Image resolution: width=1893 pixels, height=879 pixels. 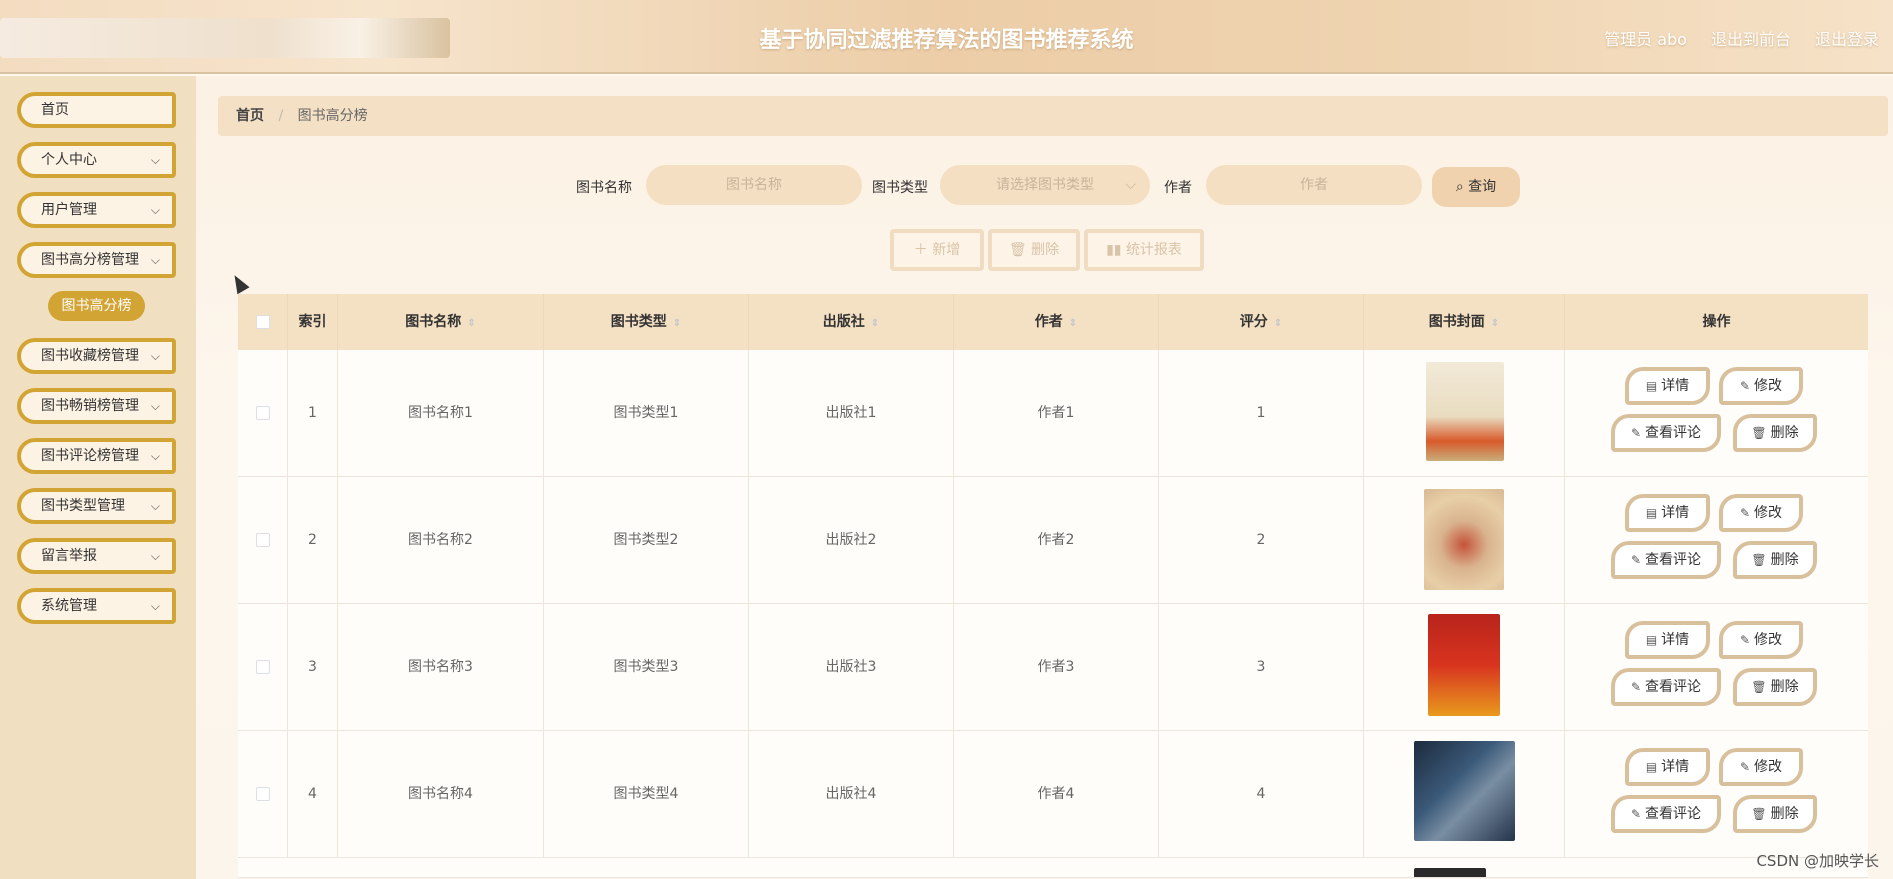 I want to click on sidebar-subitem-high-score: 图书高分榜, so click(x=96, y=306).